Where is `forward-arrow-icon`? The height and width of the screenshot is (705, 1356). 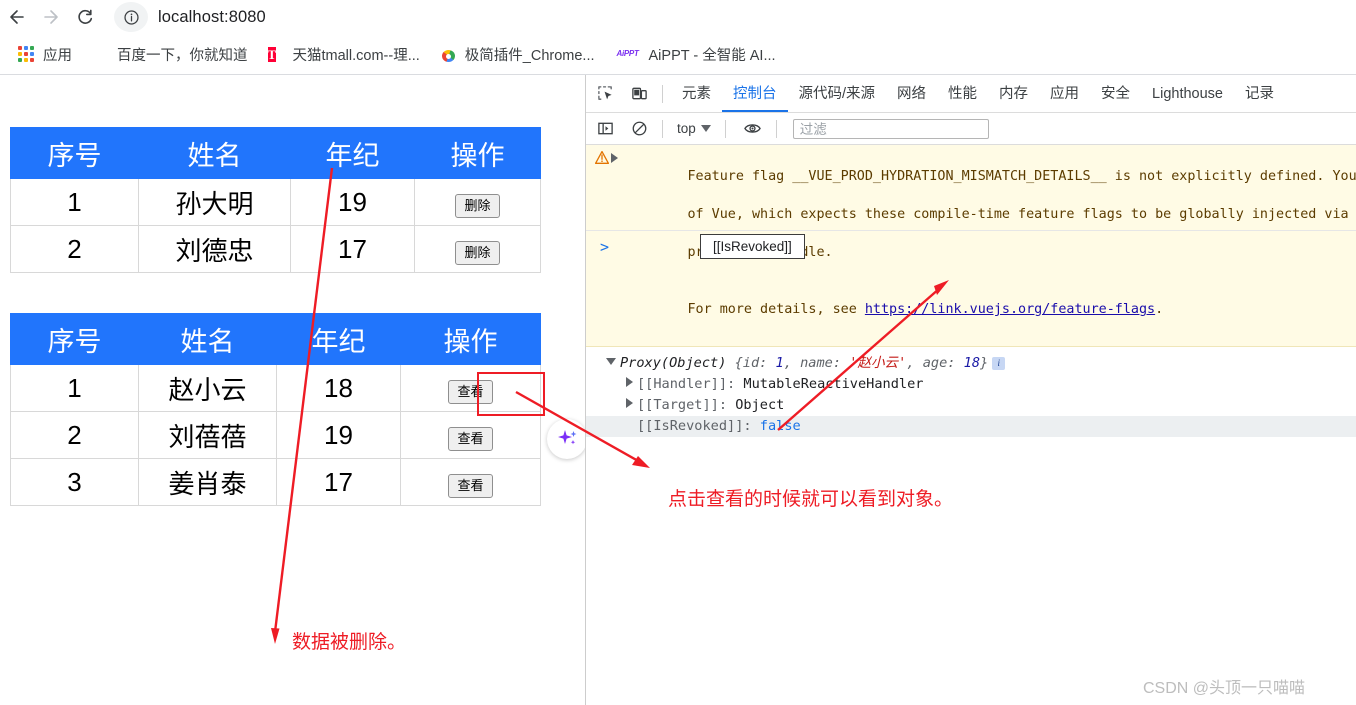 forward-arrow-icon is located at coordinates (51, 17).